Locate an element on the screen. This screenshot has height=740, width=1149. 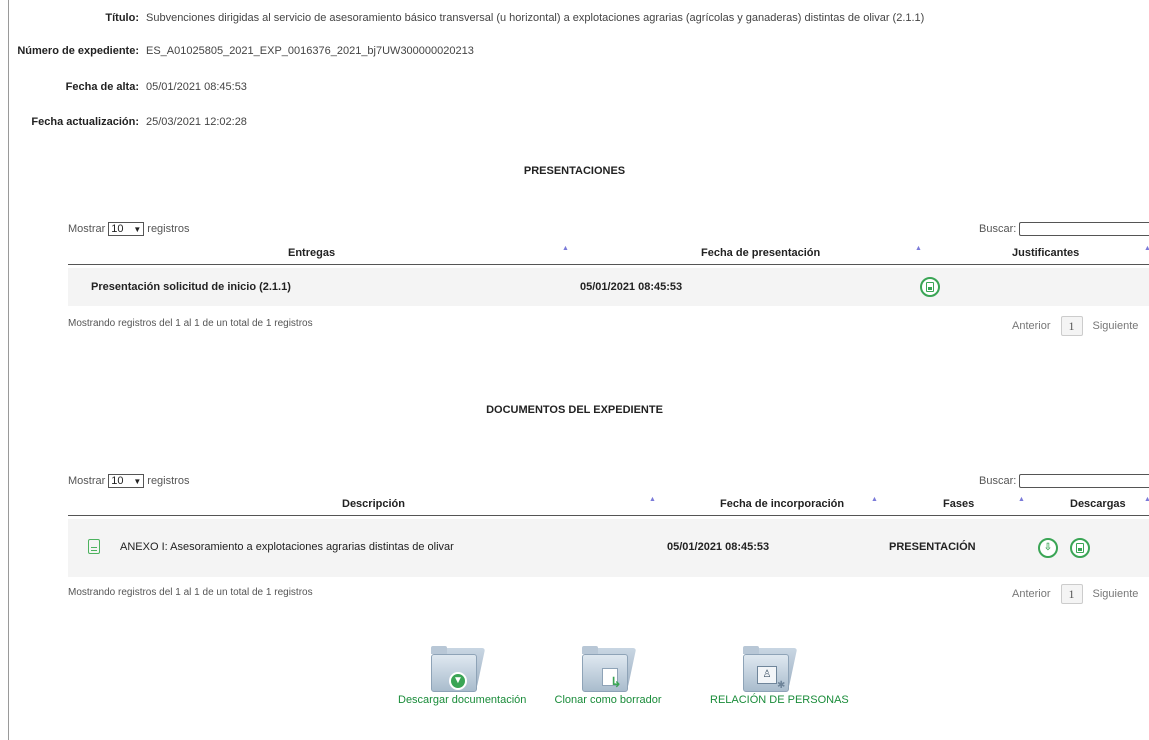
download-documentation-button: ▼ Descargar documentación is located at coordinates (462, 675).